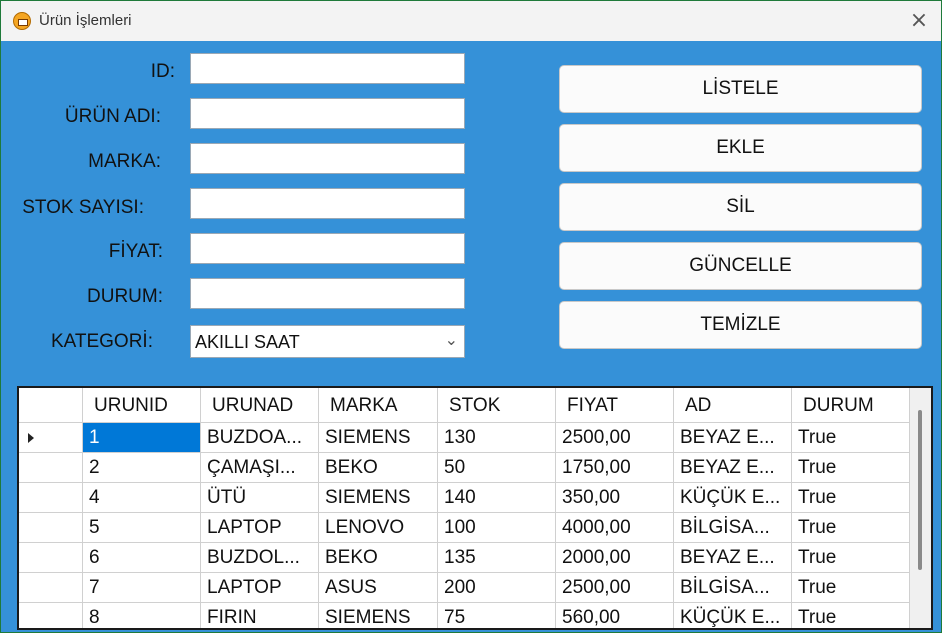  Describe the element at coordinates (112, 116) in the screenshot. I see `urun-adi-label: ÜRÜN ADI:` at that location.